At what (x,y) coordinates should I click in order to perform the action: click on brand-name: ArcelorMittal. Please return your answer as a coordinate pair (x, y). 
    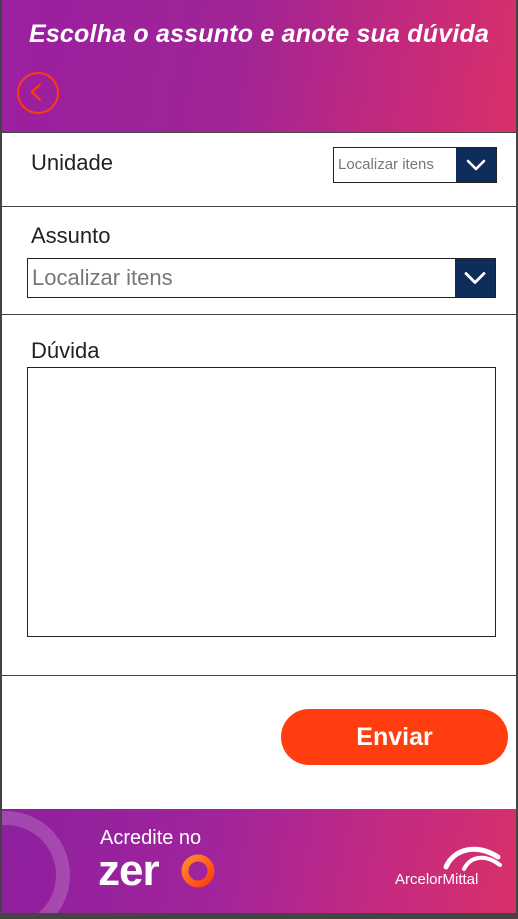
    Looking at the image, I should click on (437, 879).